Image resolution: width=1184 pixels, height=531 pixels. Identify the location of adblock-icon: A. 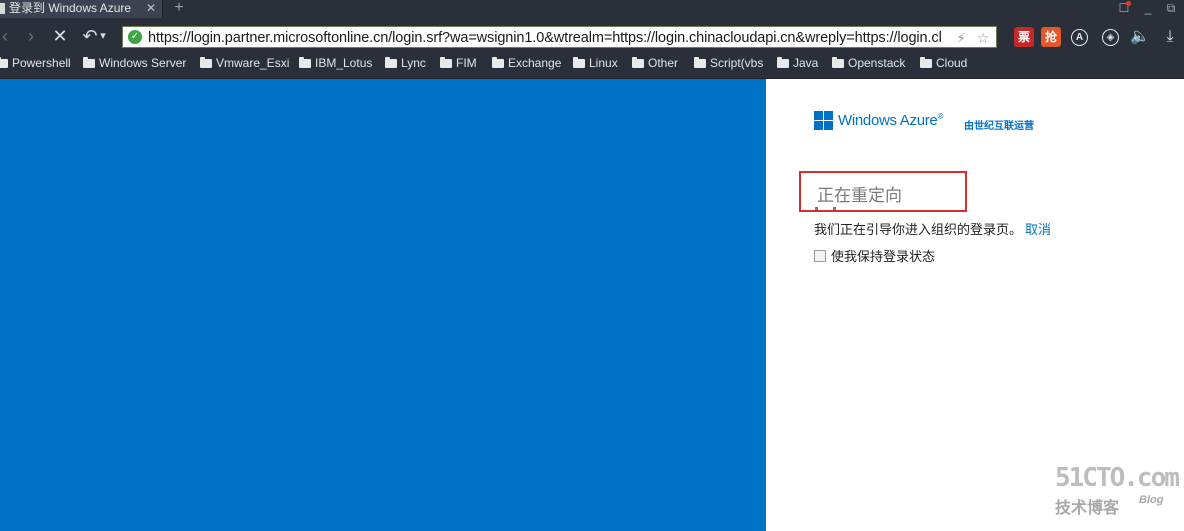
(1079, 37).